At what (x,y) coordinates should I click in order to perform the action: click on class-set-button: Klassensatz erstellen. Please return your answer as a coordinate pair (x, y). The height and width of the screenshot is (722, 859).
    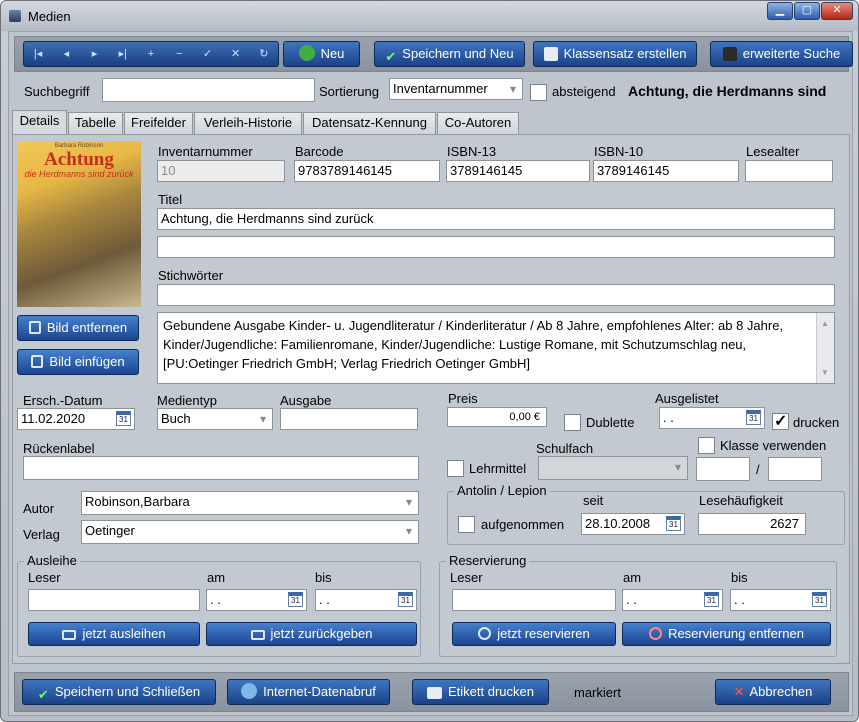
    Looking at the image, I should click on (615, 54).